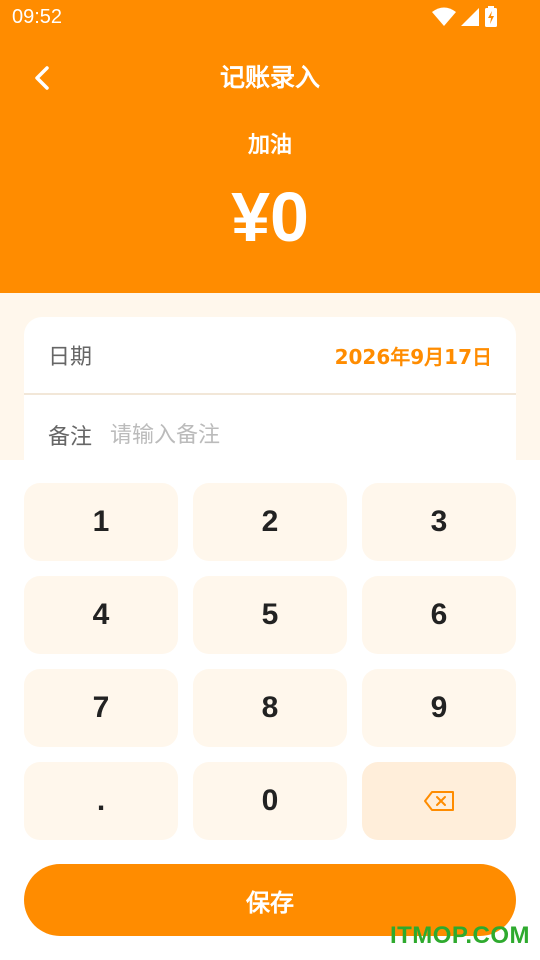 The image size is (540, 960). I want to click on date-row: 日期 2026年9月17日, so click(270, 356).